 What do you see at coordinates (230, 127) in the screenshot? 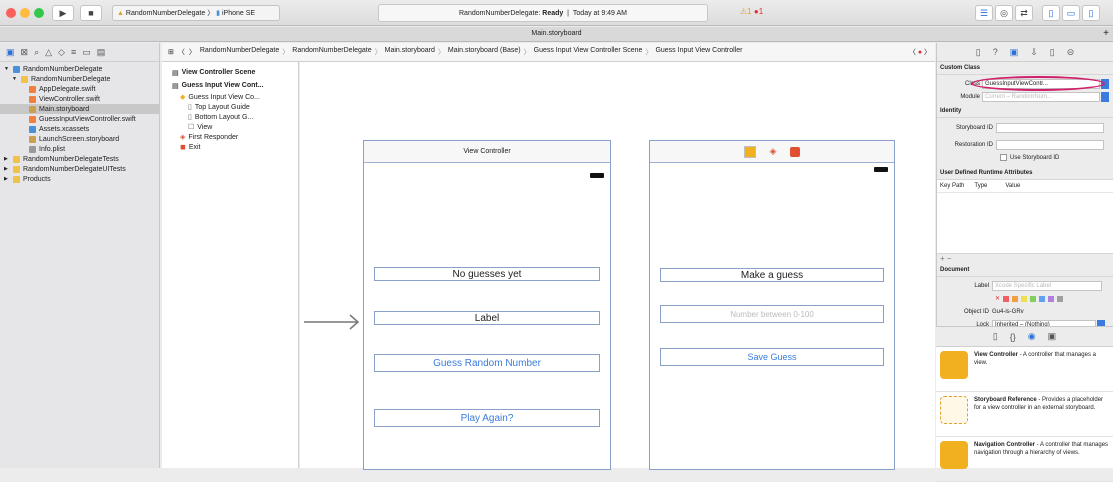
I see `outline-item: ☐ View` at bounding box center [230, 127].